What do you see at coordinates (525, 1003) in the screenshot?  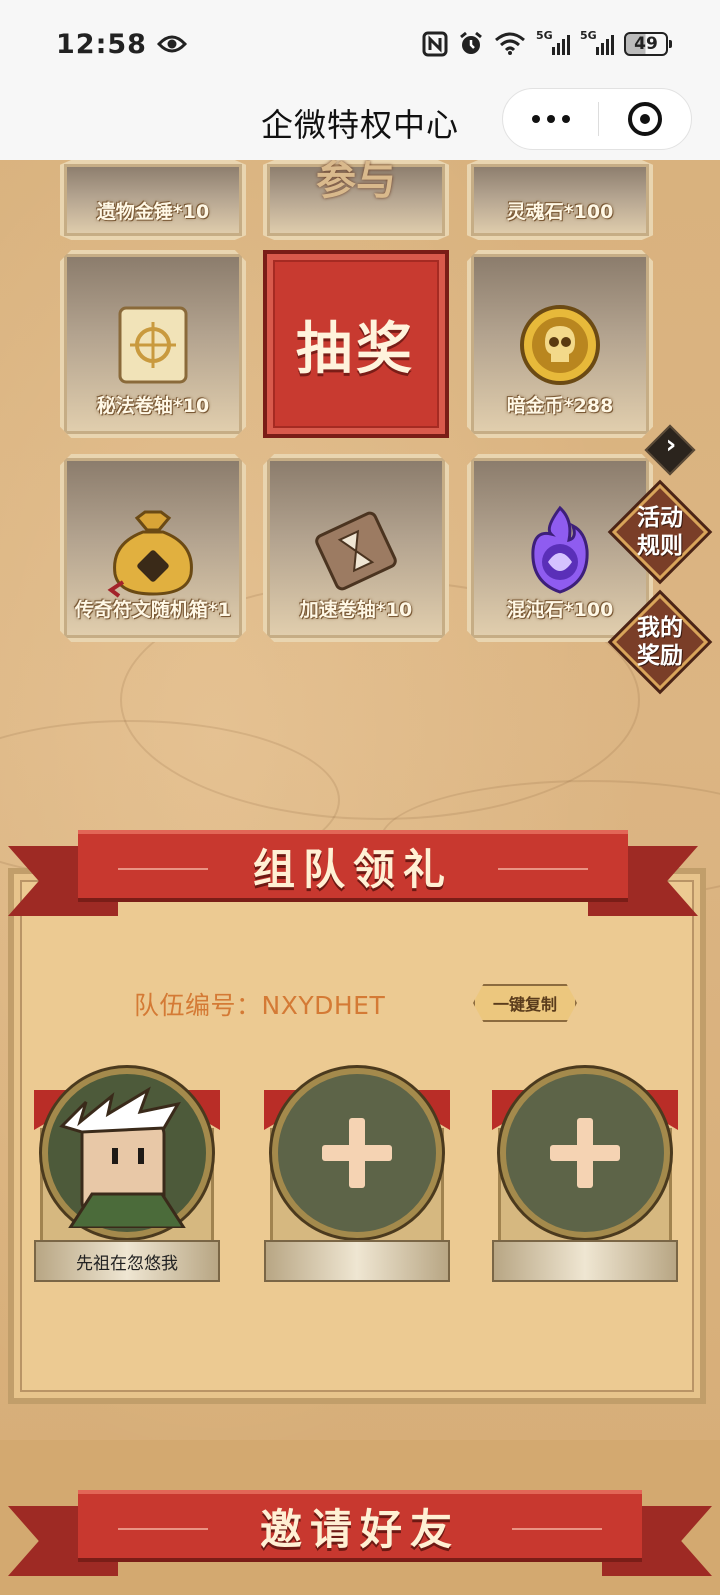 I see `copy-team-id-button: 一键复制` at bounding box center [525, 1003].